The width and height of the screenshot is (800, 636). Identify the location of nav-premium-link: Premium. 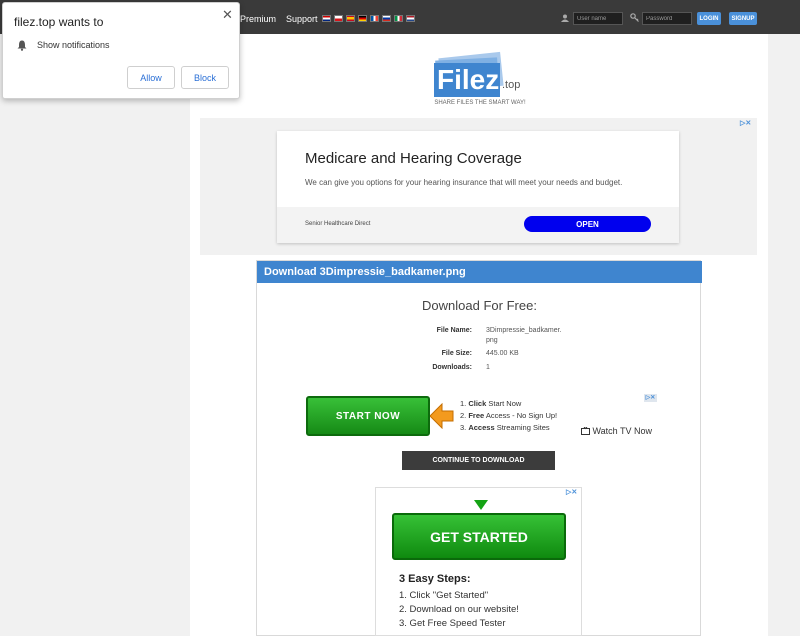
(258, 19).